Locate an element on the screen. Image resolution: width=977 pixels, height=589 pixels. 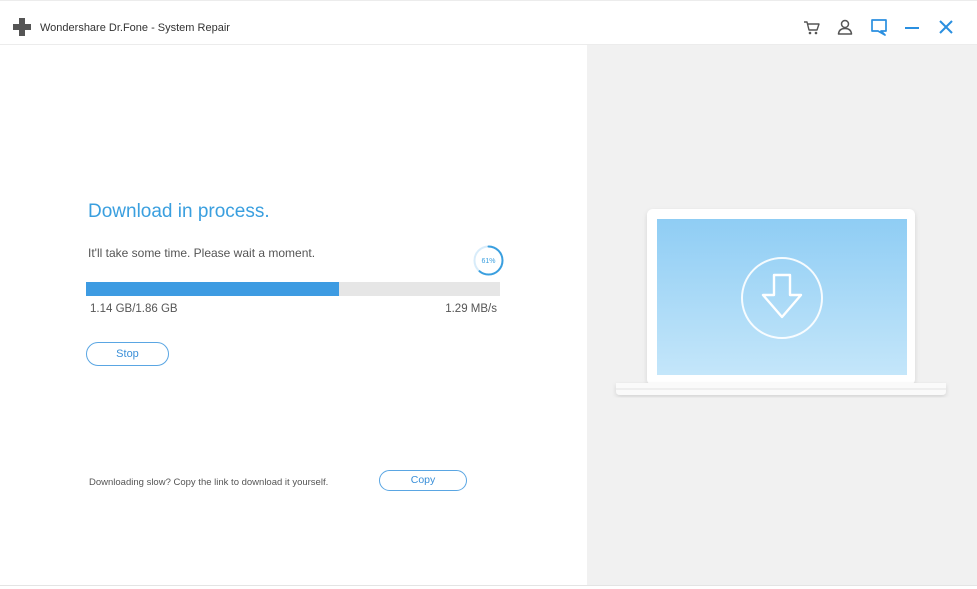
account-icon is located at coordinates (845, 27).